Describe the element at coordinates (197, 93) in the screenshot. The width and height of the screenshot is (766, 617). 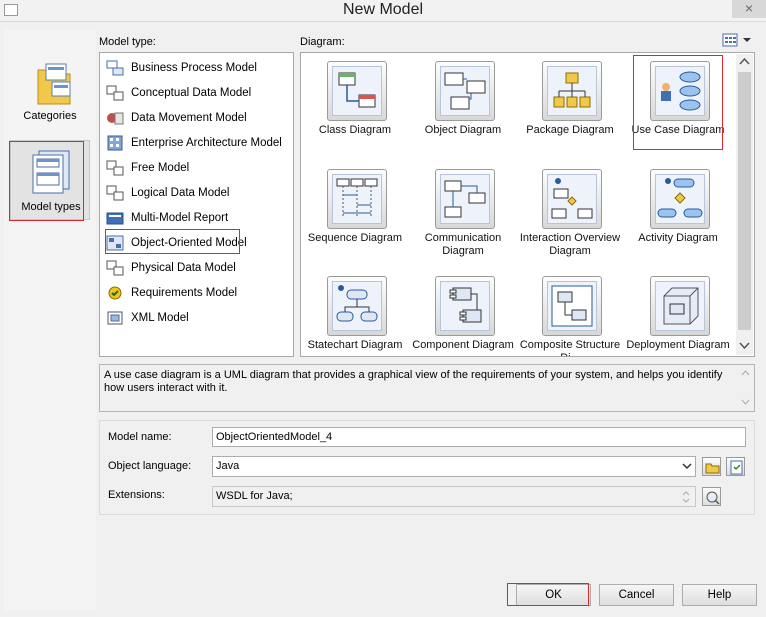
I see `model-type-item: Conceptual Data Model` at that location.